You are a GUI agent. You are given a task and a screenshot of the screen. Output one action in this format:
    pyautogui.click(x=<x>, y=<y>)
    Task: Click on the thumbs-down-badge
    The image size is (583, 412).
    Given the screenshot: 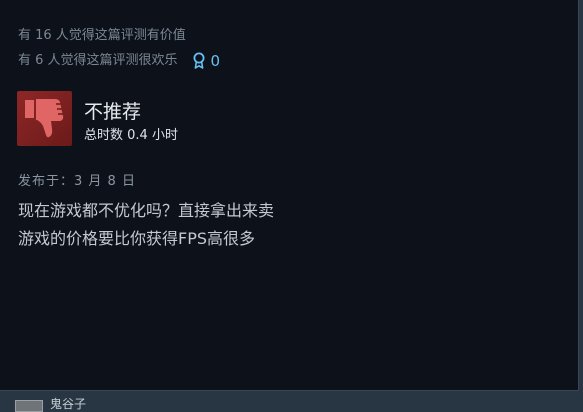 What is the action you would take?
    pyautogui.click(x=44, y=118)
    